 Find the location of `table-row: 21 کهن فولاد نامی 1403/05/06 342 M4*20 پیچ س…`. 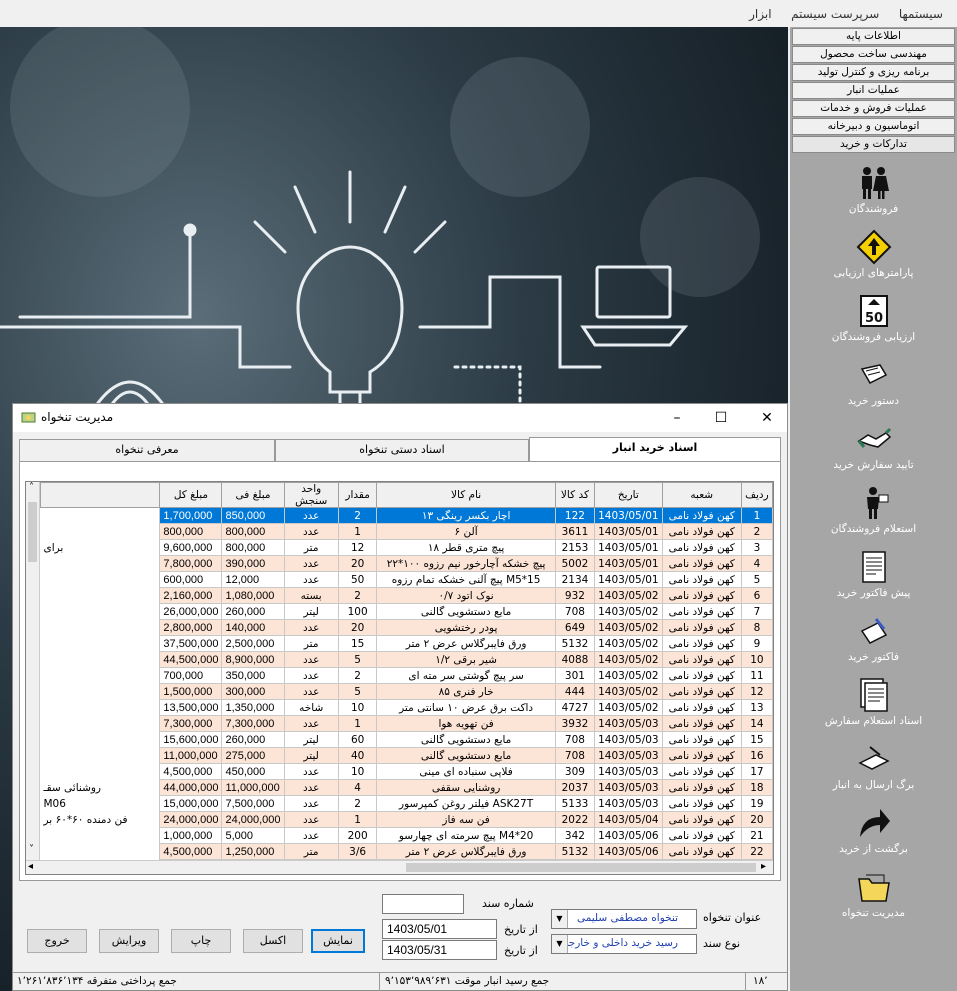

table-row: 21 کهن فولاد نامی 1403/05/06 342 M4*20 پیچ س… is located at coordinates (406, 835).